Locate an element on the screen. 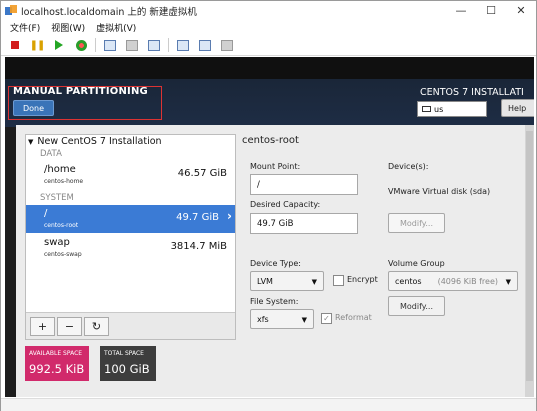 The height and width of the screenshot is (411, 537). minimize-button: — is located at coordinates (461, 10).